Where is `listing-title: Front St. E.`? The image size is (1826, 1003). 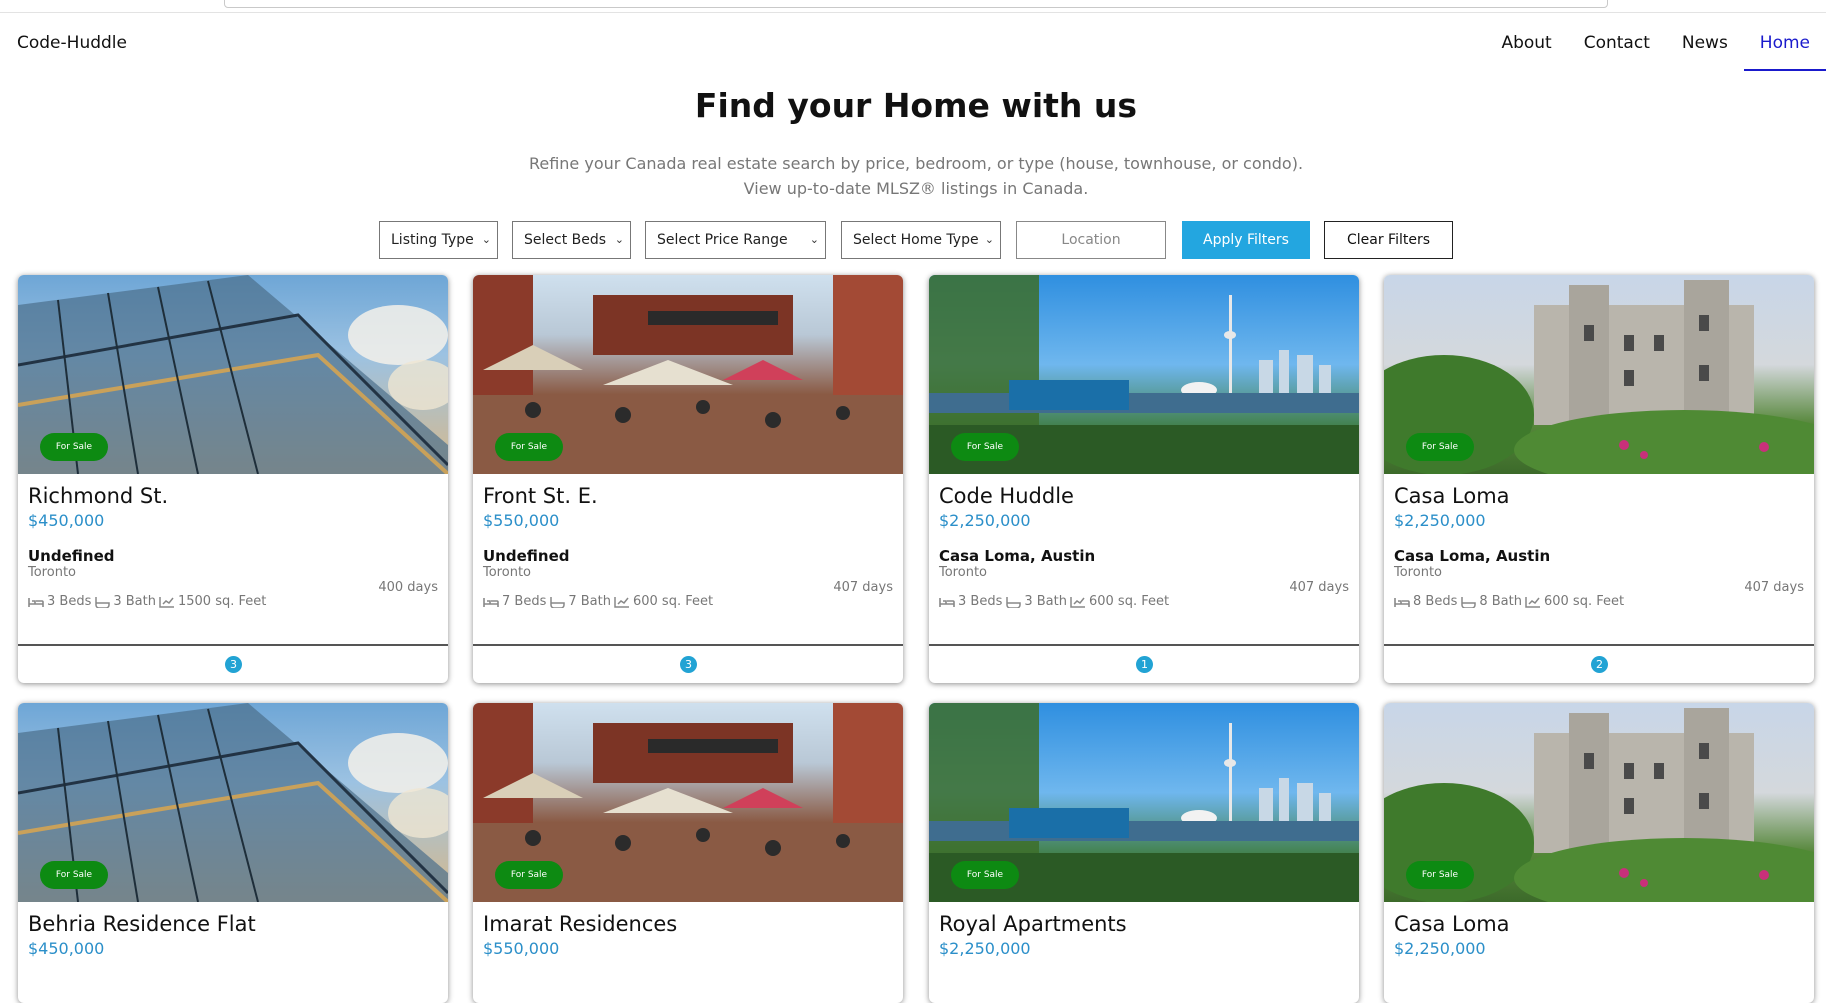
listing-title: Front St. E. is located at coordinates (688, 496).